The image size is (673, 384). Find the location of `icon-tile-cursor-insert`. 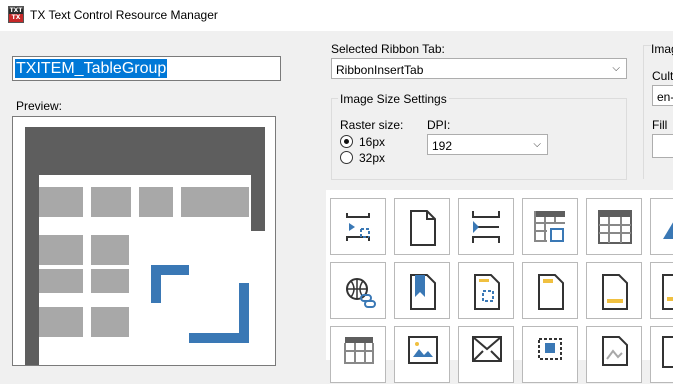

icon-tile-cursor-insert is located at coordinates (358, 226).